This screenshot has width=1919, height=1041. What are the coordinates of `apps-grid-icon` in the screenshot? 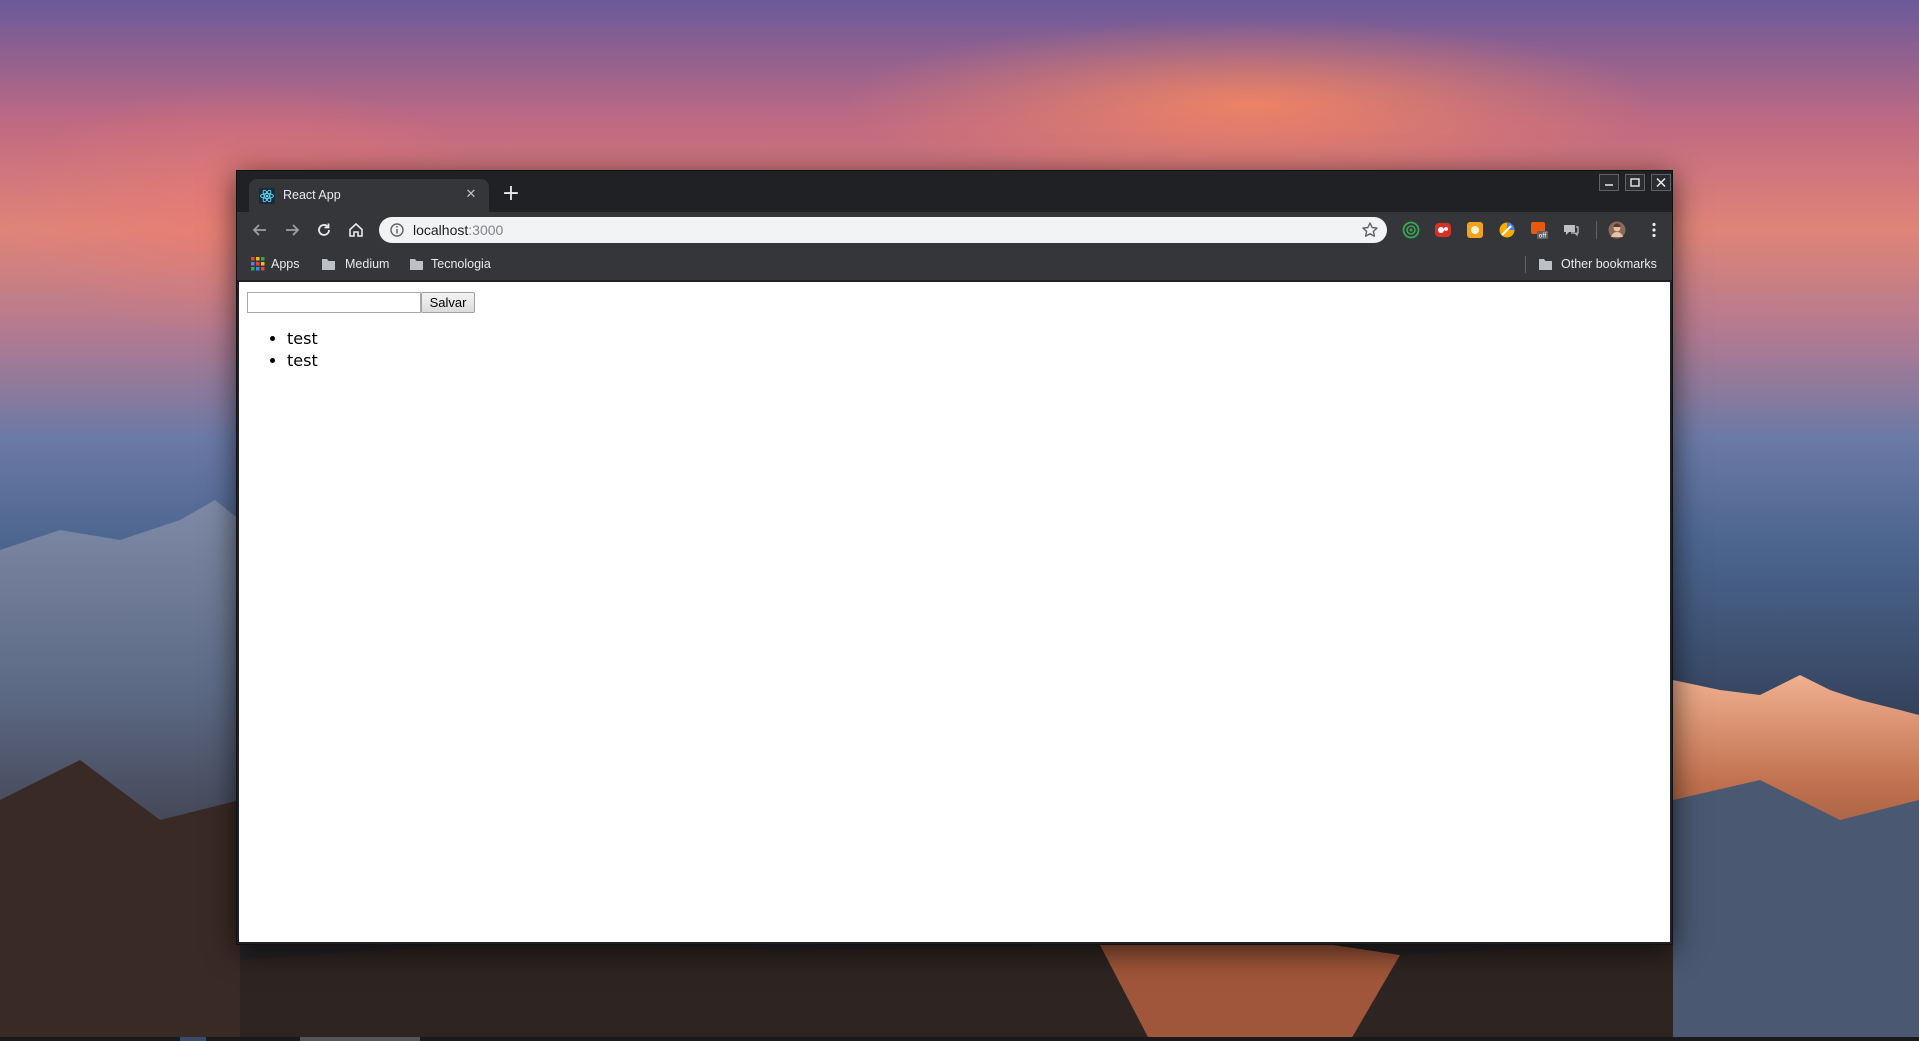 It's located at (258, 264).